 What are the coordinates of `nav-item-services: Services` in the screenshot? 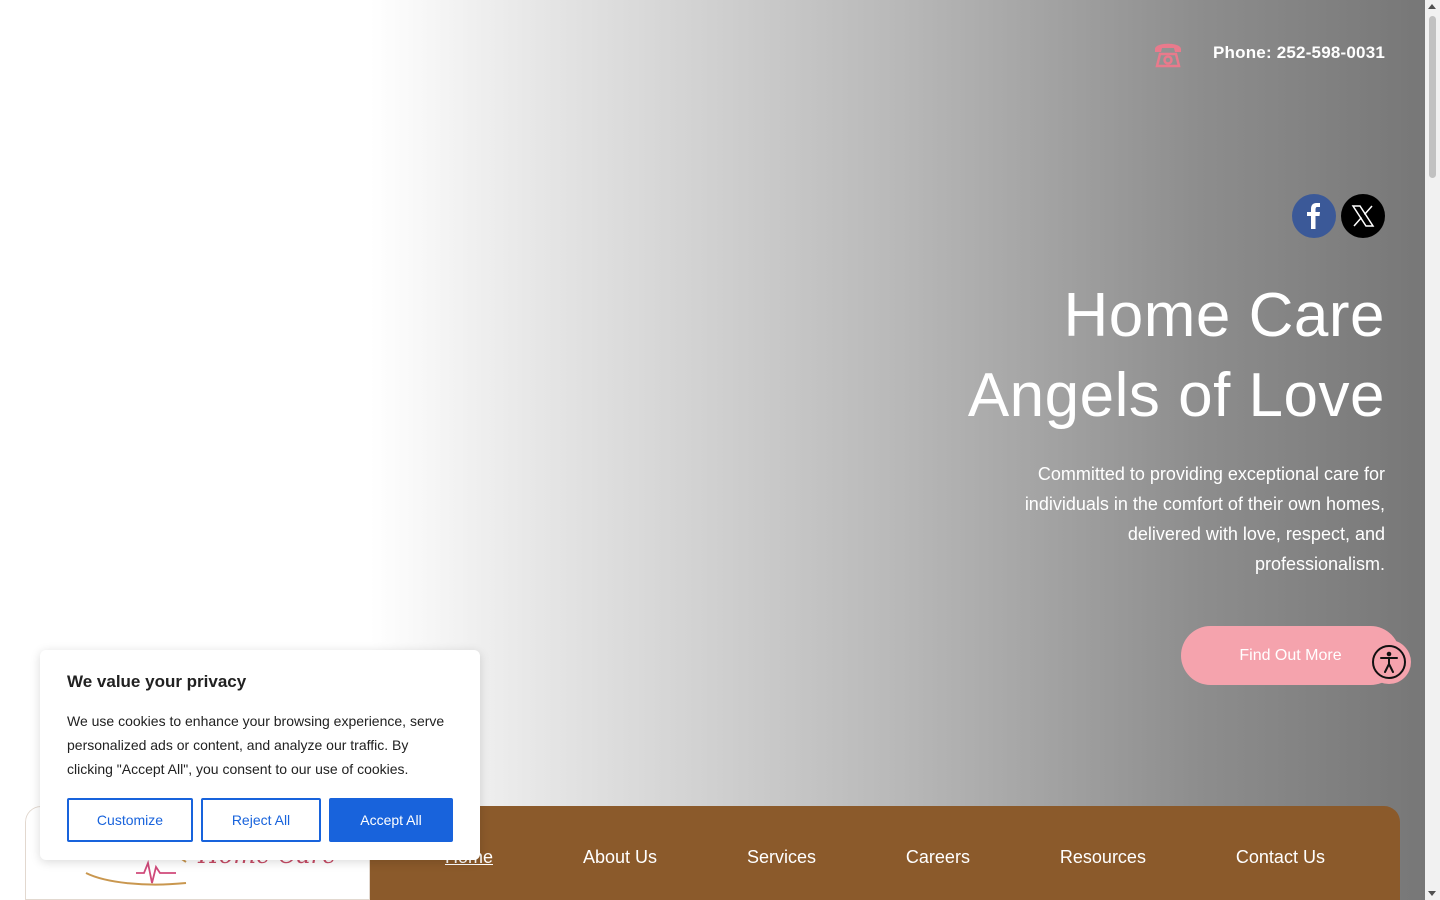 It's located at (781, 853).